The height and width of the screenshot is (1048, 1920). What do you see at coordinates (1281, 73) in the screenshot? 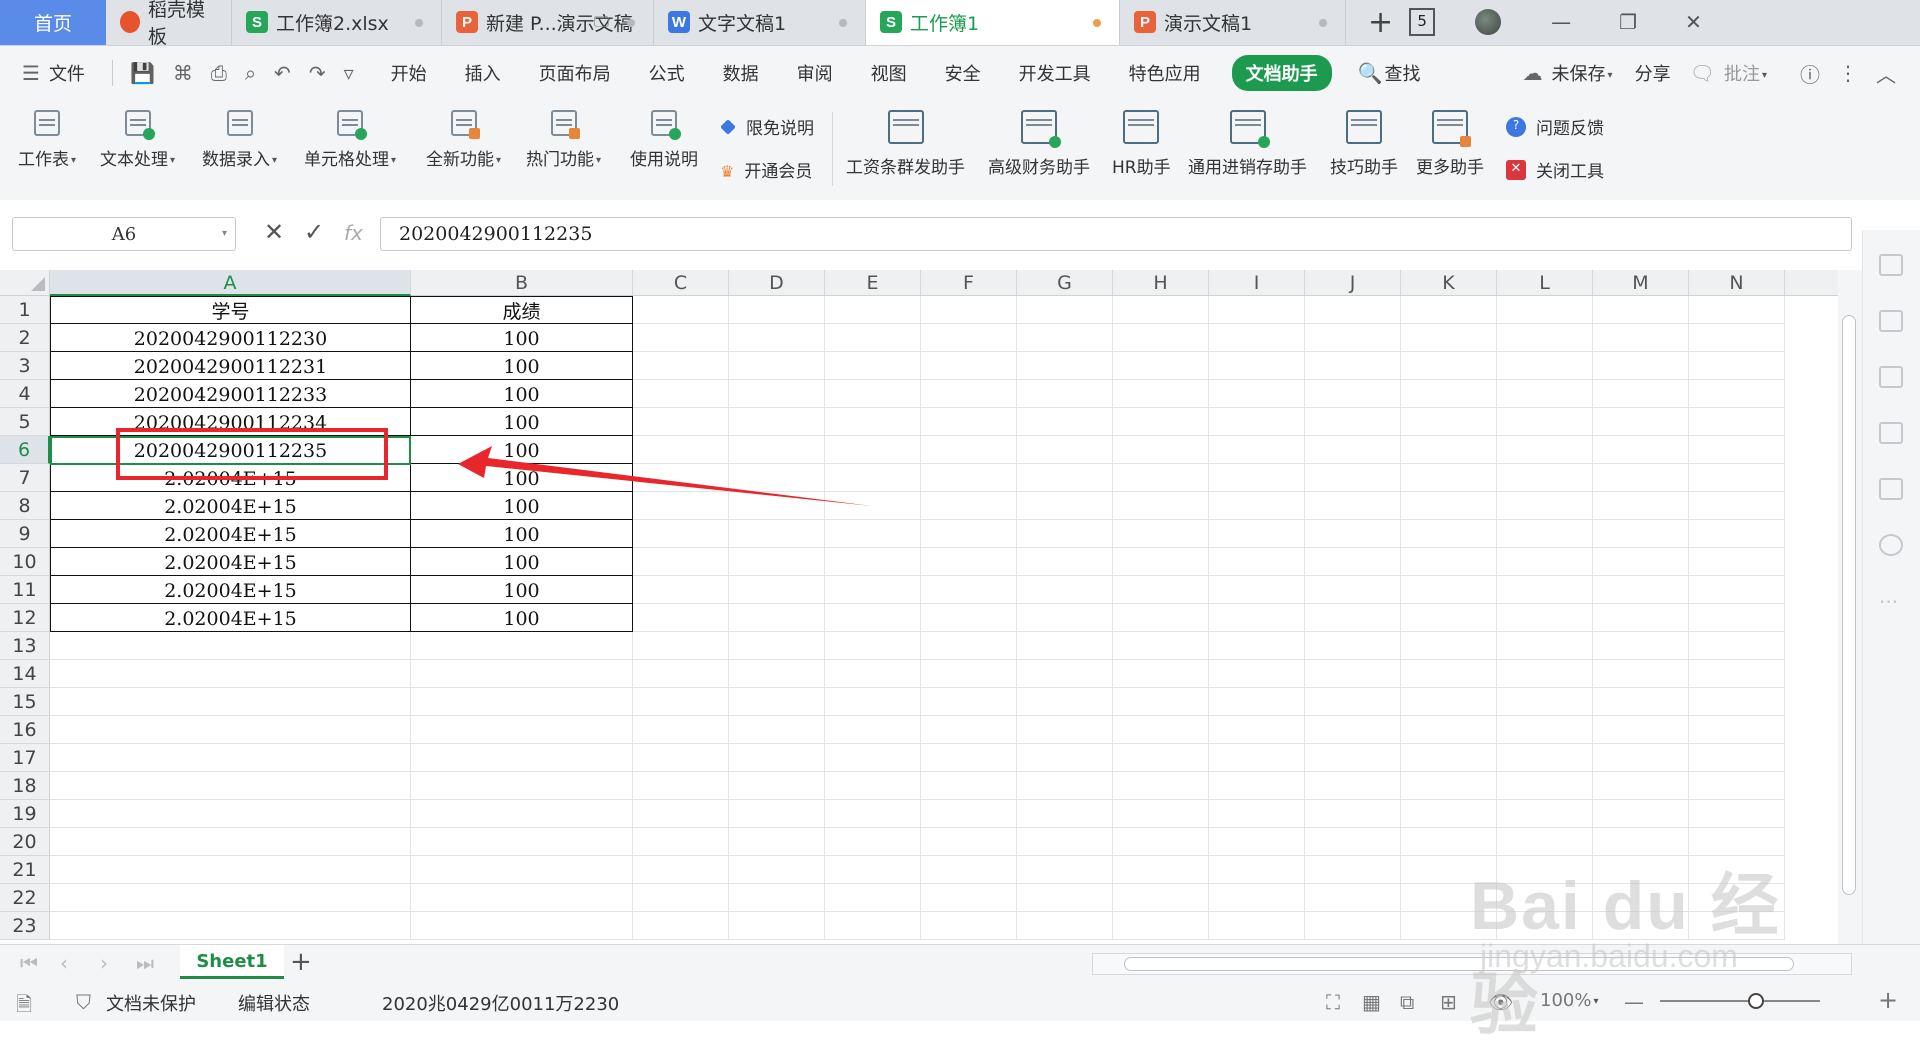
I see `menu-doc-assistant: 文档助手` at bounding box center [1281, 73].